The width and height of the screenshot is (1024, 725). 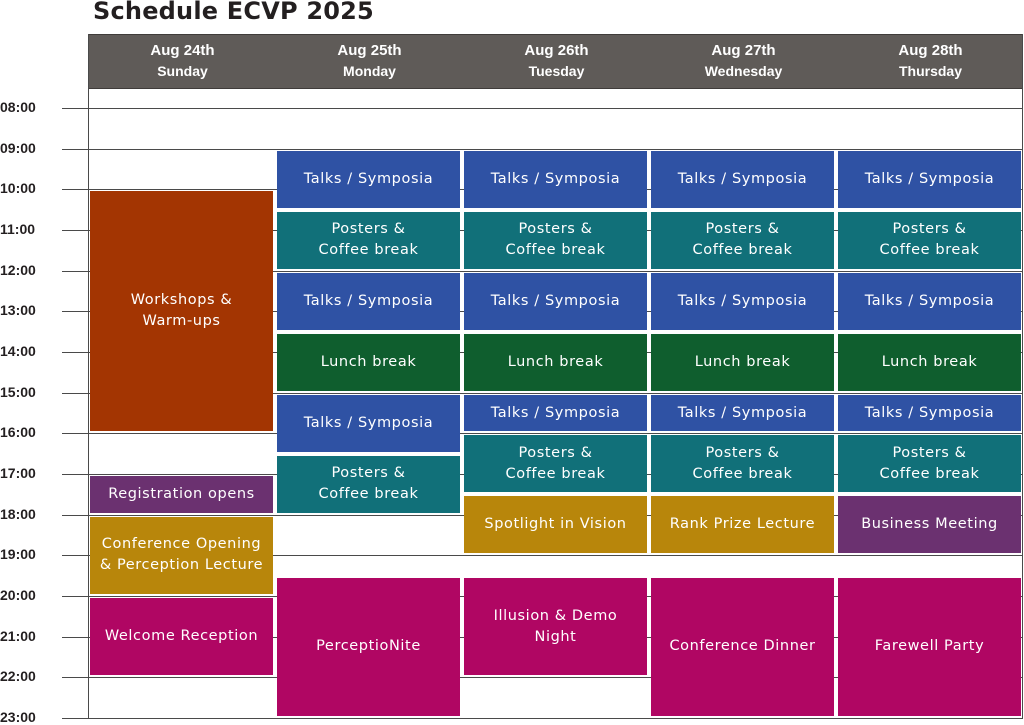 What do you see at coordinates (18, 270) in the screenshot?
I see `time-label: 12:00` at bounding box center [18, 270].